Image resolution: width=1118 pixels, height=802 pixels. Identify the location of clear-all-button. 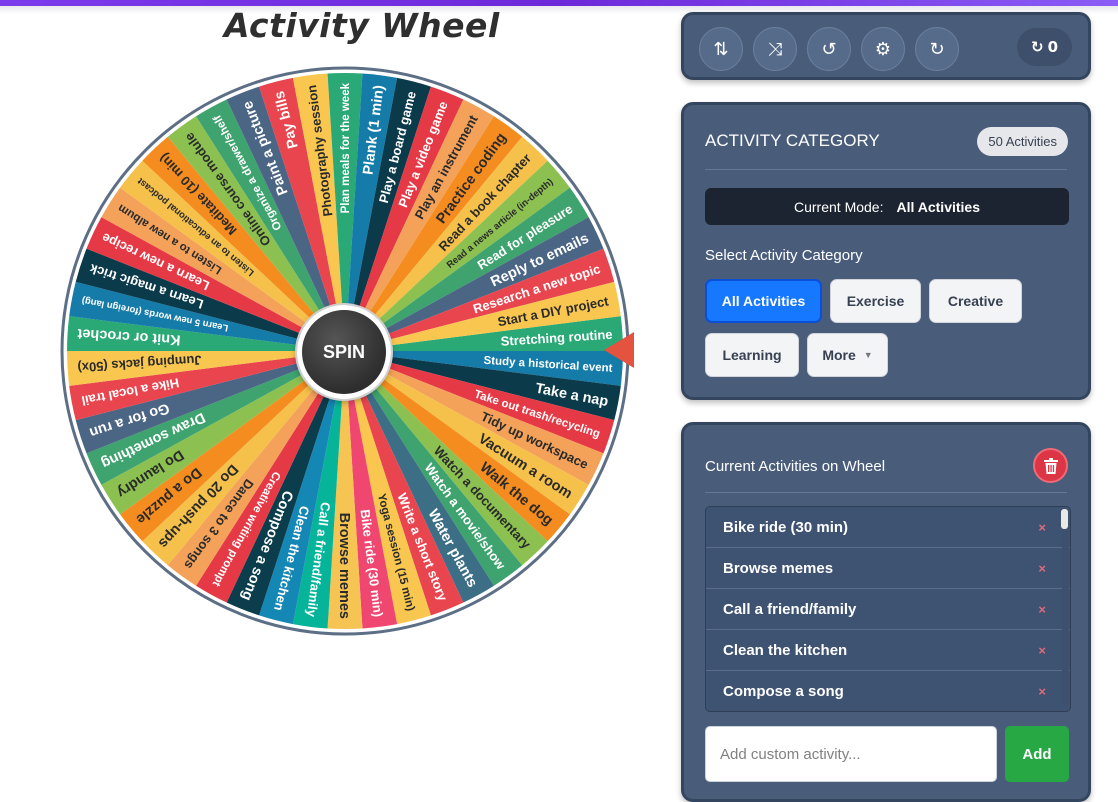
(1050, 465).